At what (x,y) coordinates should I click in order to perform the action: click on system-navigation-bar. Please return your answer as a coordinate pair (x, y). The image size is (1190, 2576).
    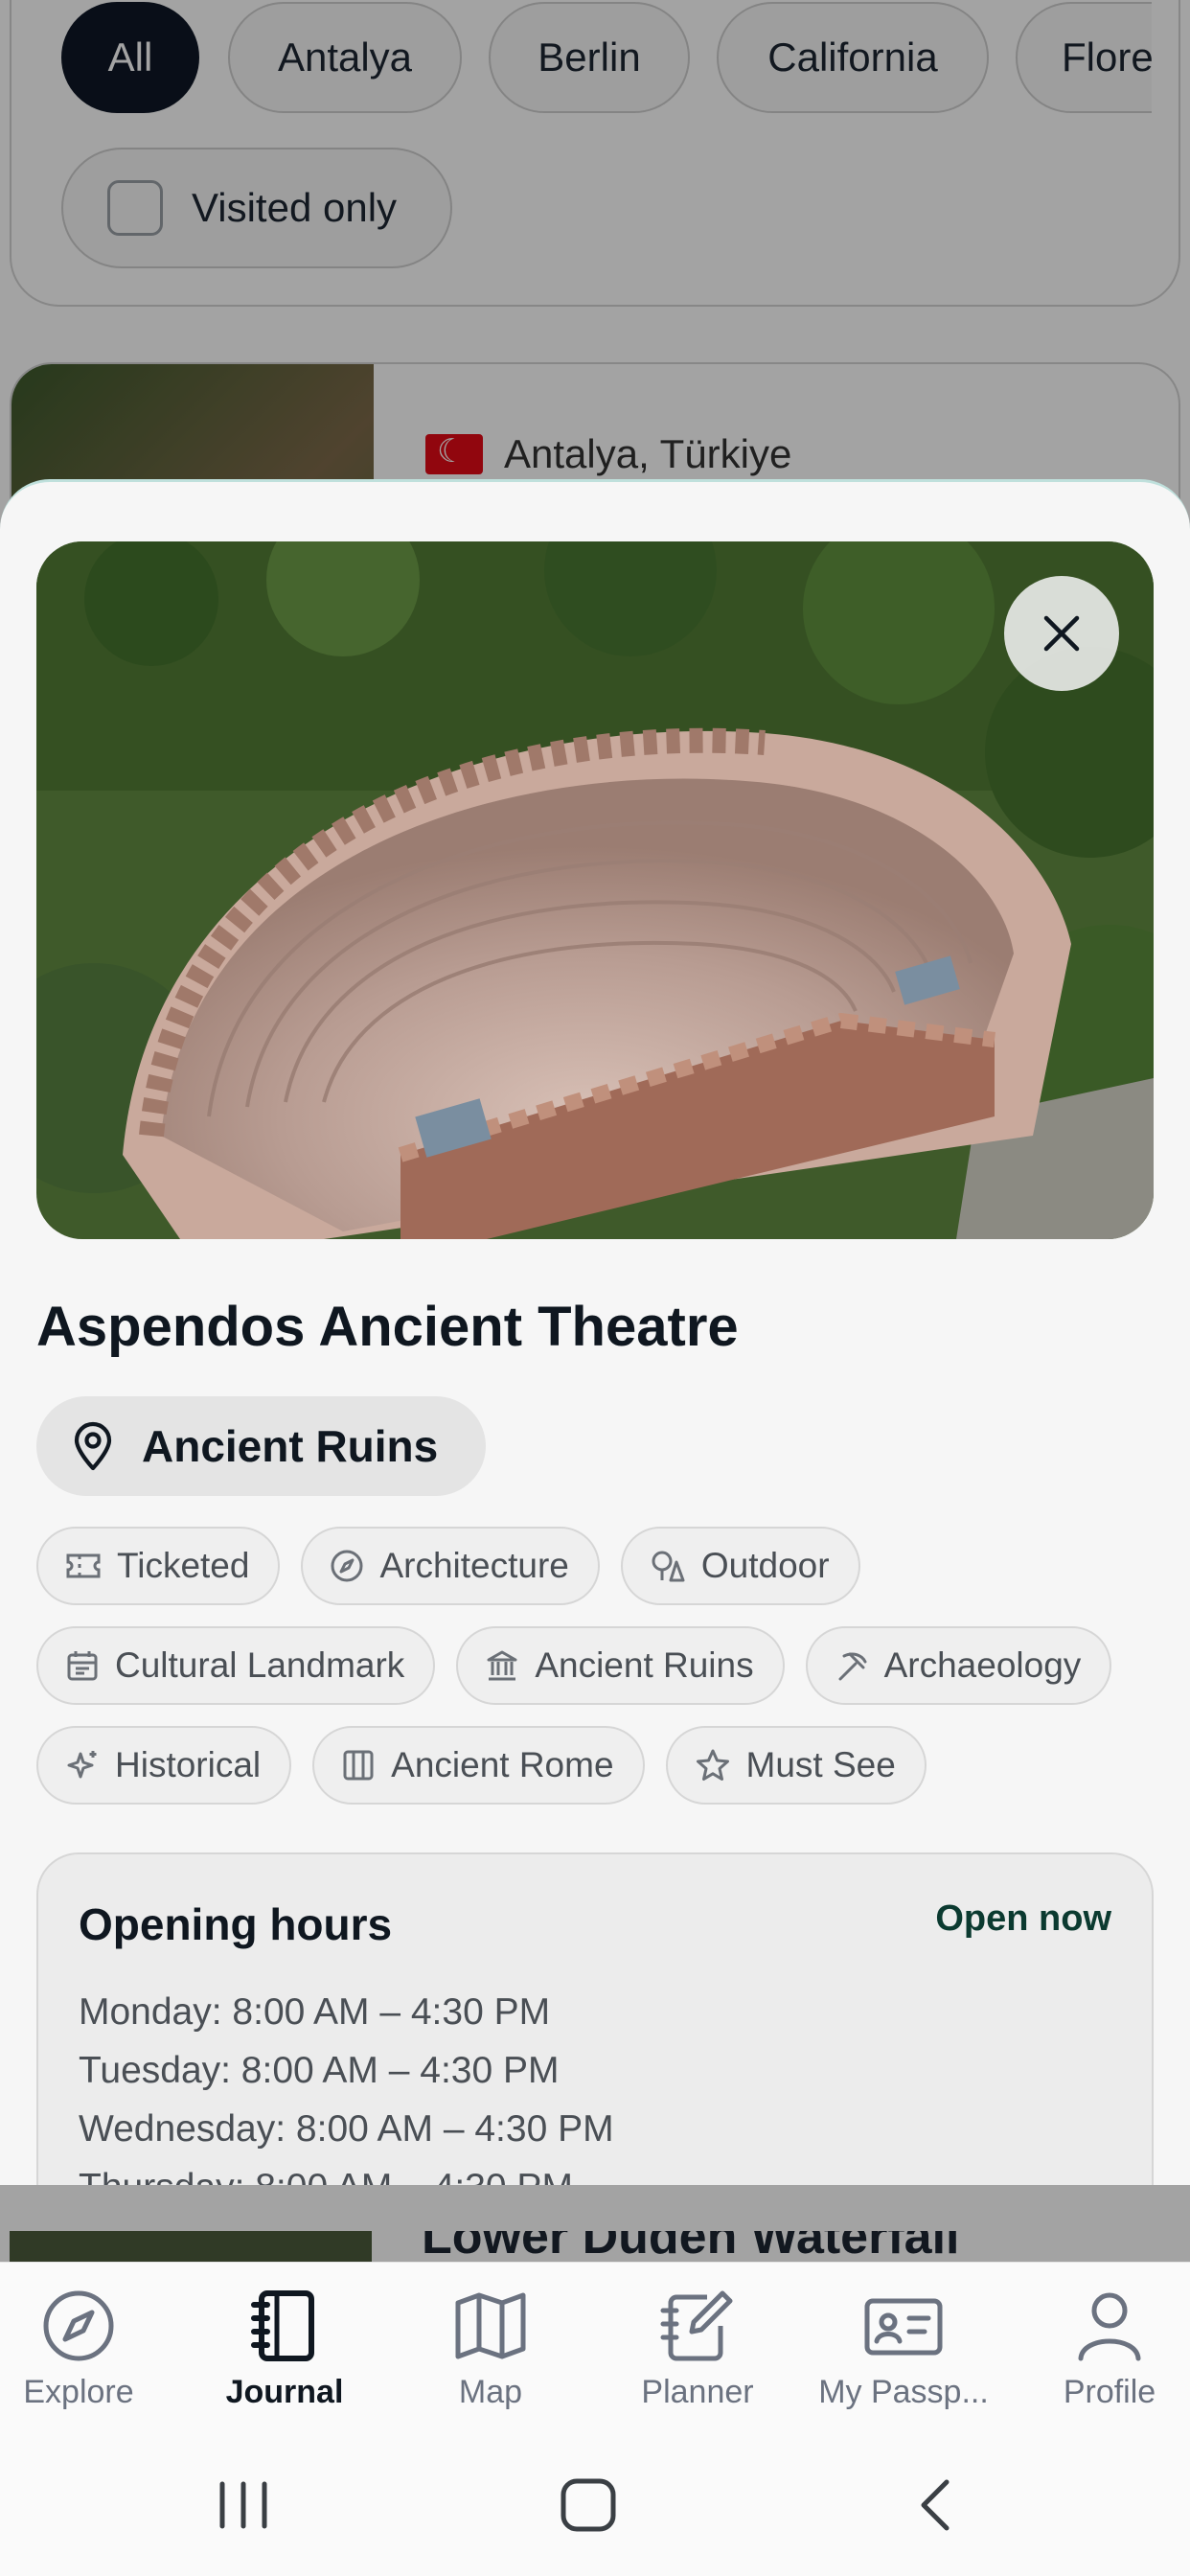
    Looking at the image, I should click on (595, 2505).